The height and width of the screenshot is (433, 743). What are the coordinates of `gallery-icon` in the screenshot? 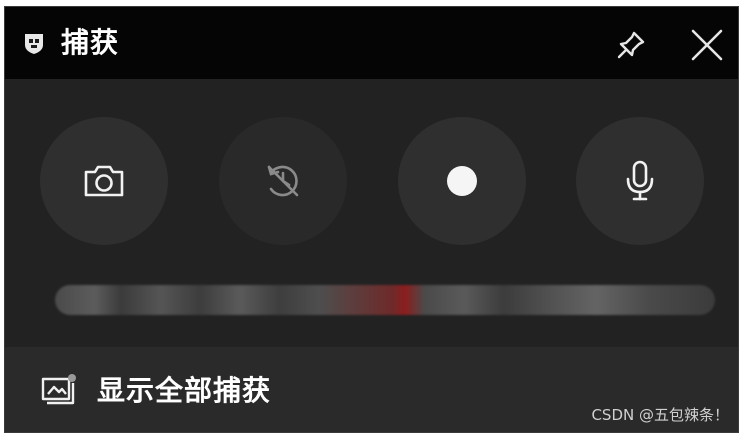 It's located at (59, 389).